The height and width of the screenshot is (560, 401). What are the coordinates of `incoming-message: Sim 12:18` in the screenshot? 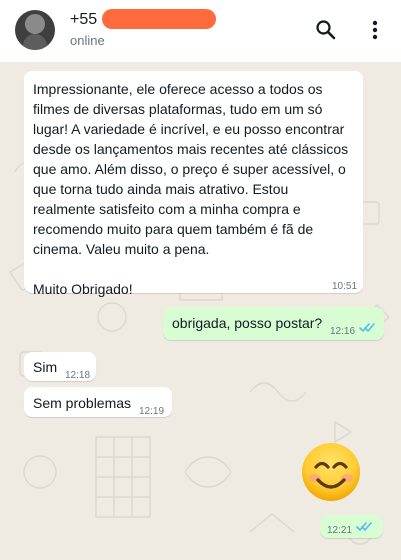 It's located at (60, 366).